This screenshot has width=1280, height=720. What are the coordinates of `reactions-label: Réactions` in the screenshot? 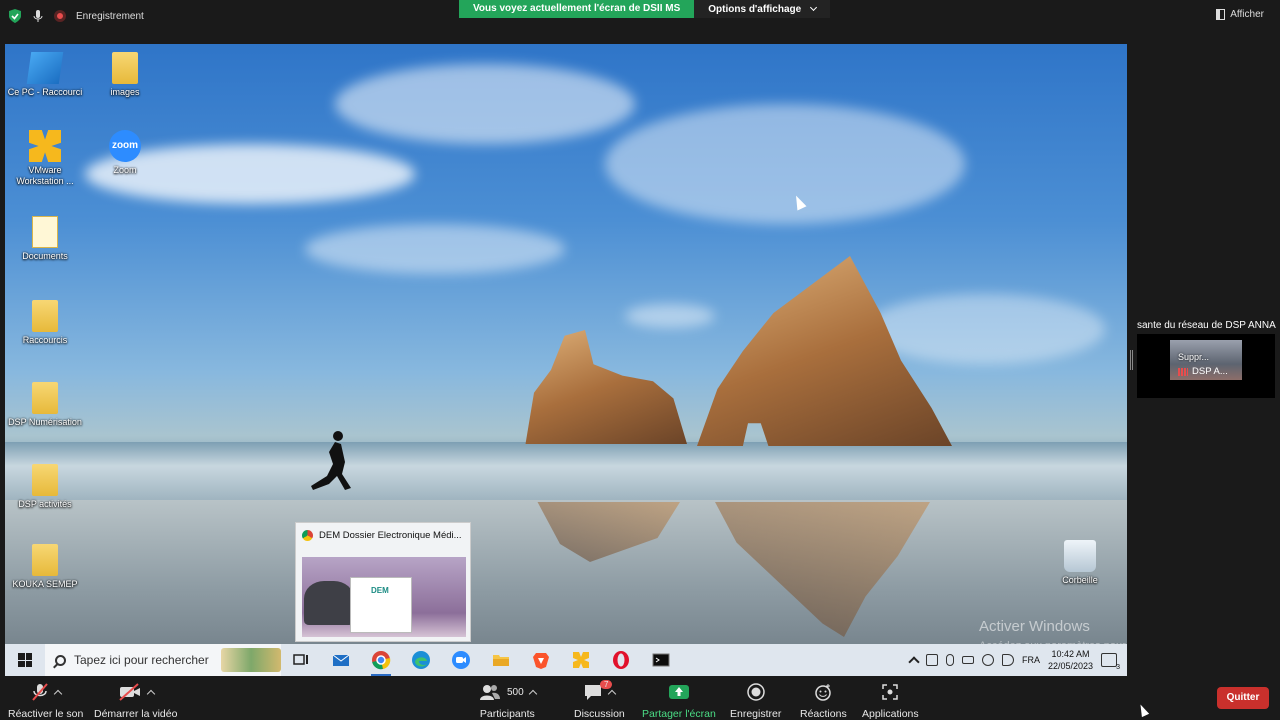 It's located at (823, 714).